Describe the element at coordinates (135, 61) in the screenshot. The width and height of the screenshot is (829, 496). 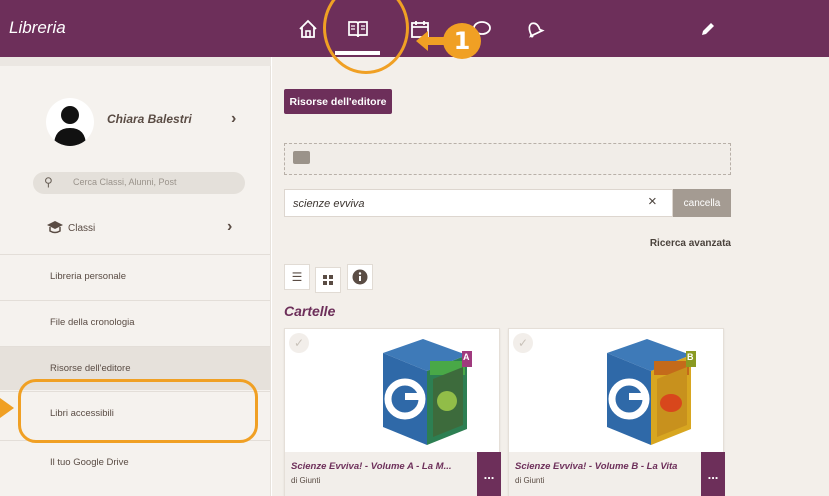
I see `sidebar-header-strip` at that location.